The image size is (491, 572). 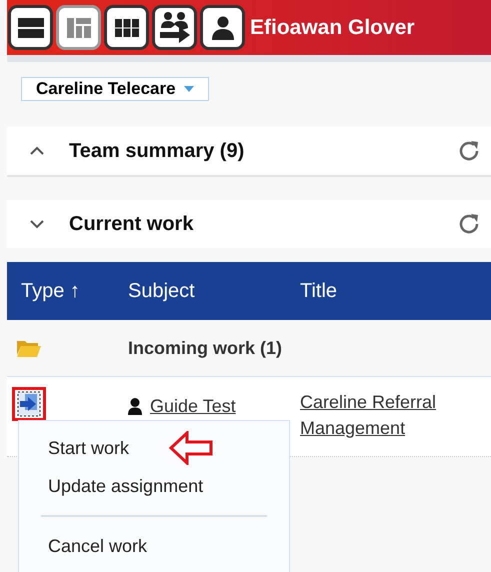 I want to click on team-dropdown: Careline Telecare, so click(x=115, y=89).